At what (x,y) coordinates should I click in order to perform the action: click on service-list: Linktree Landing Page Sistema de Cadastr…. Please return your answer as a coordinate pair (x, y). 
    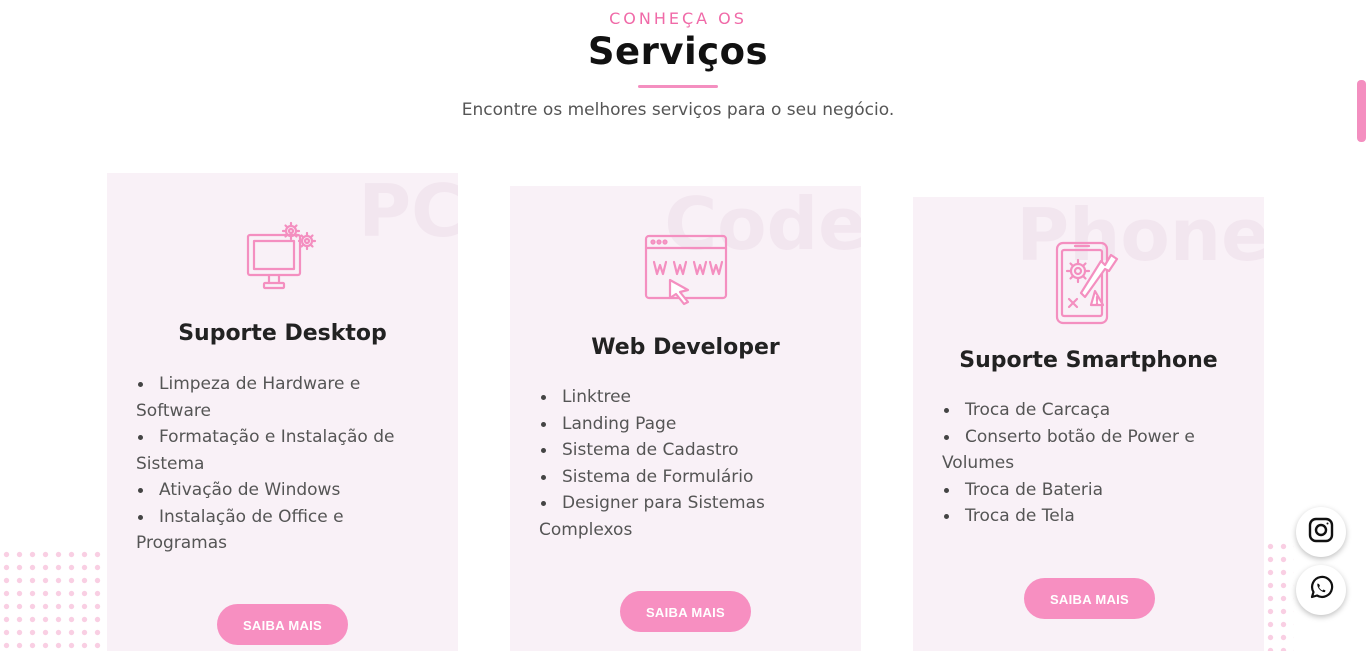
    Looking at the image, I should click on (689, 463).